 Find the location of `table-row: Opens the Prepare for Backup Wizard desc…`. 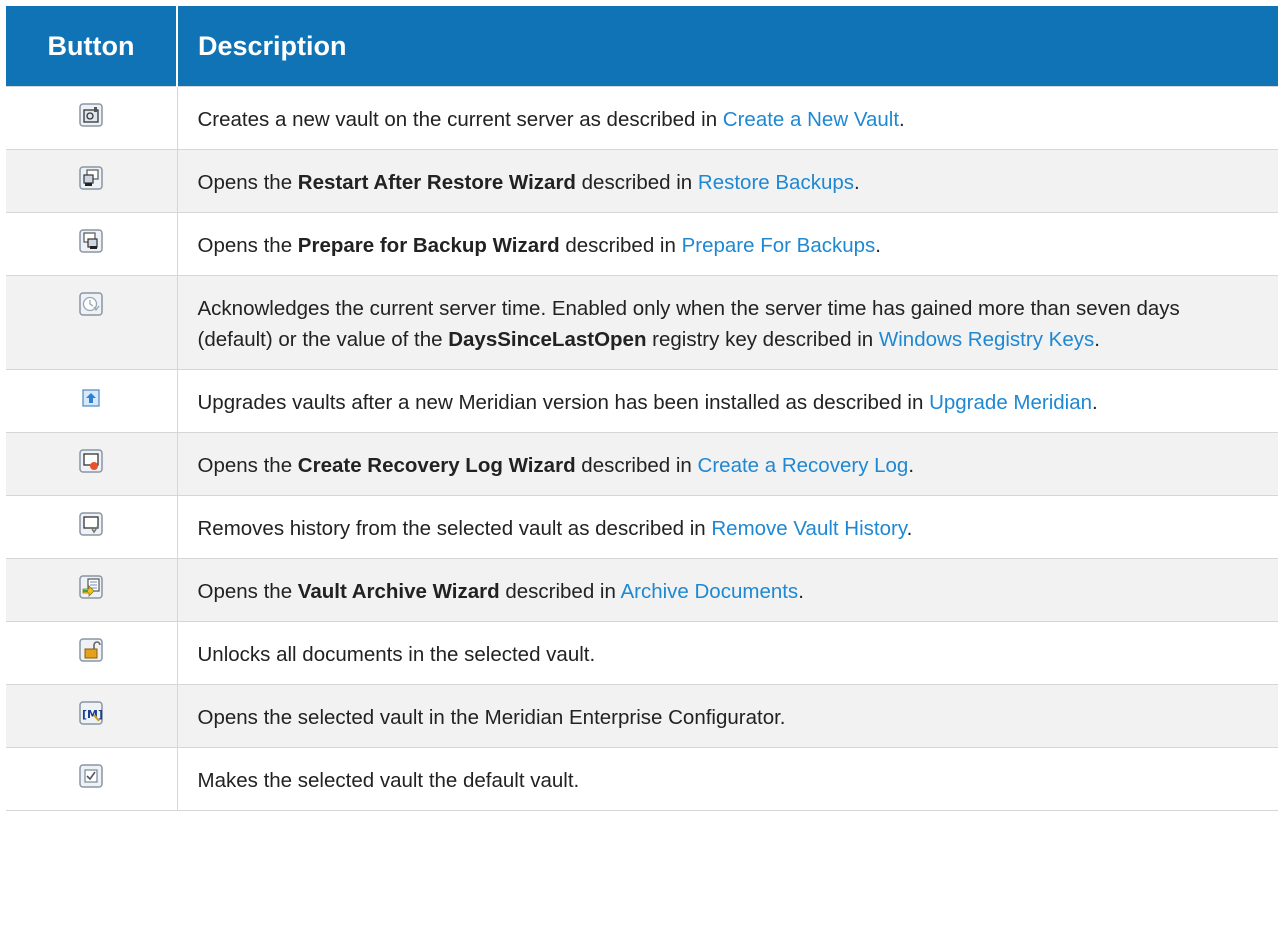

table-row: Opens the Prepare for Backup Wizard desc… is located at coordinates (642, 244).